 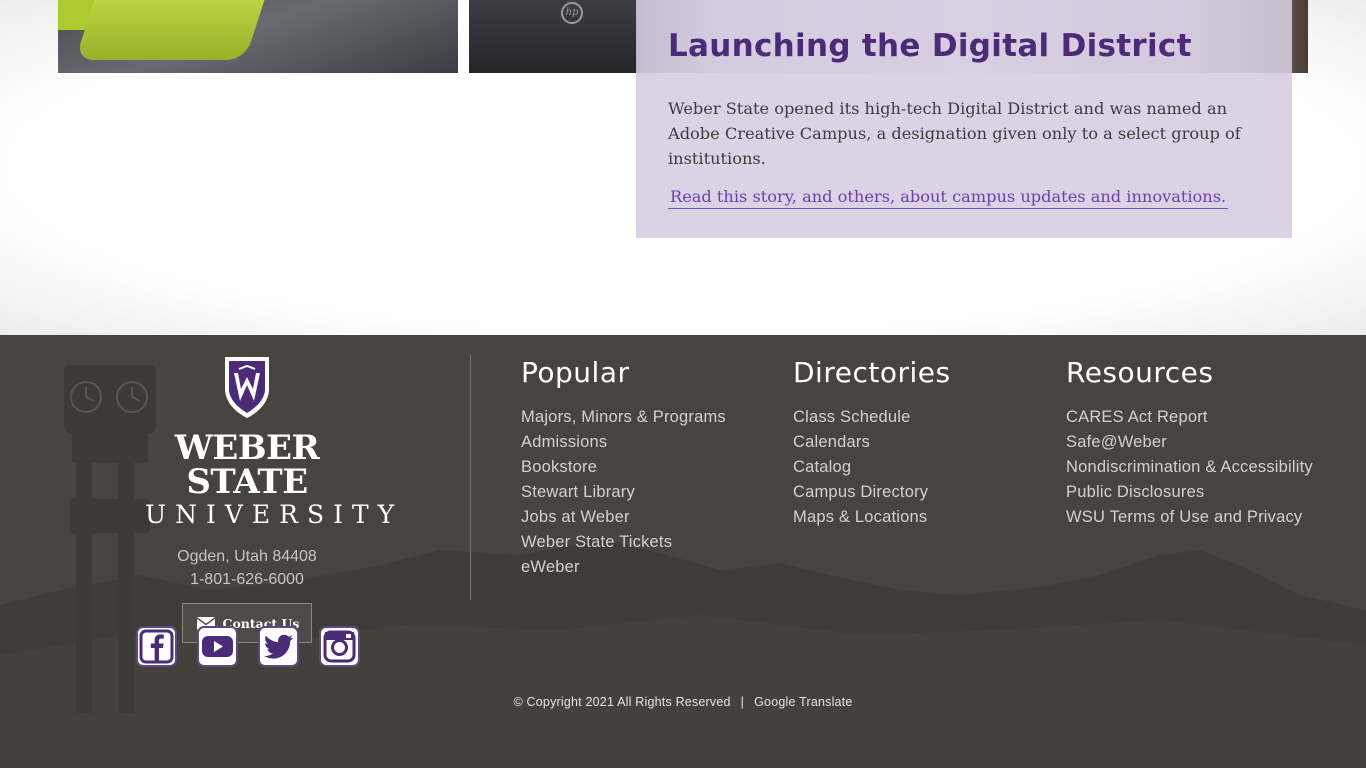 I want to click on youtube-icon, so click(x=217, y=646).